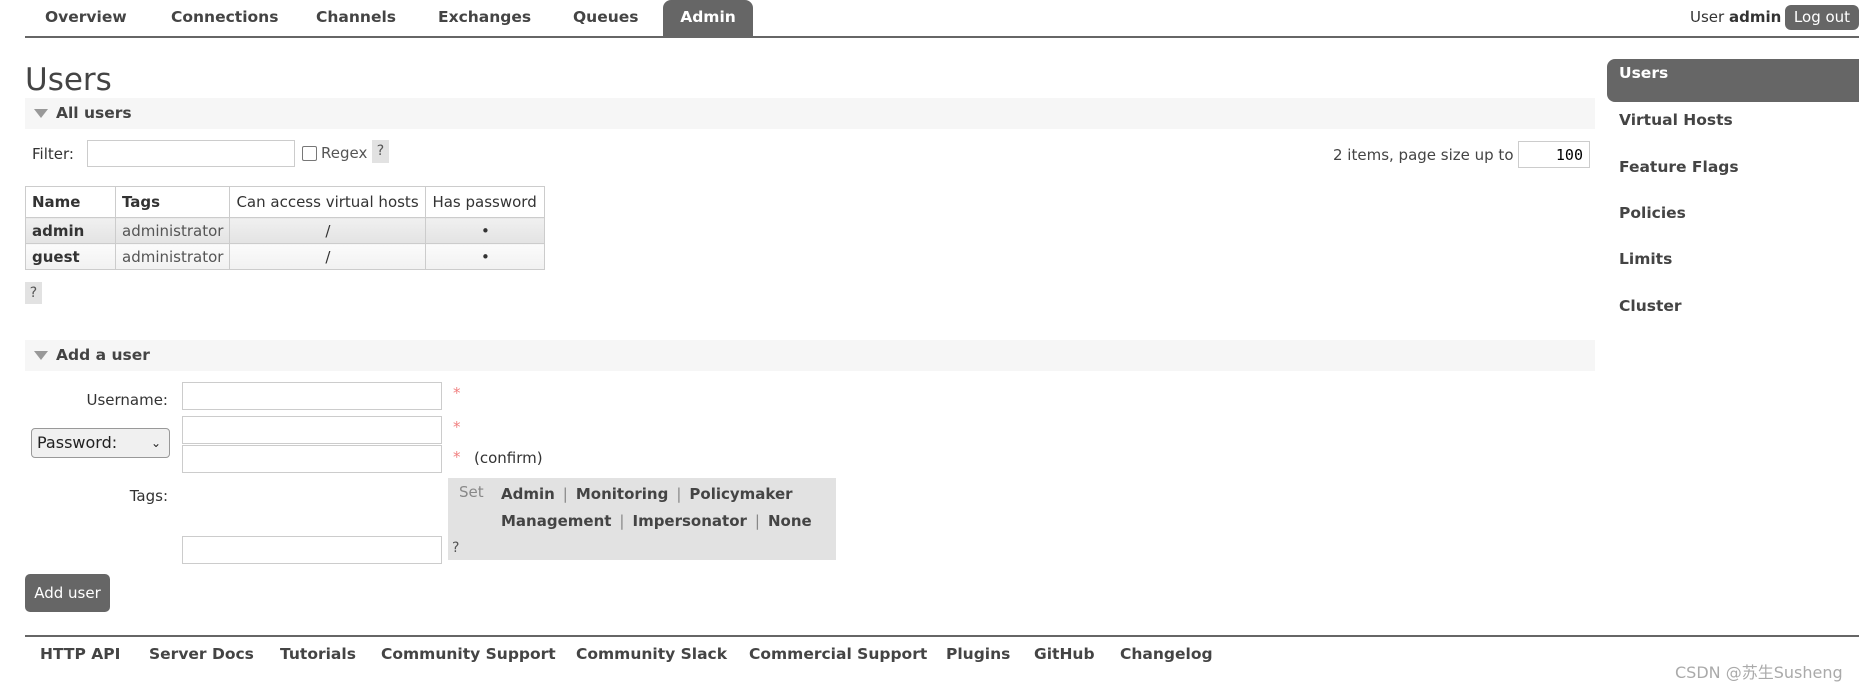  Describe the element at coordinates (689, 521) in the screenshot. I see `tag-option-impersonator: Impersonator` at that location.